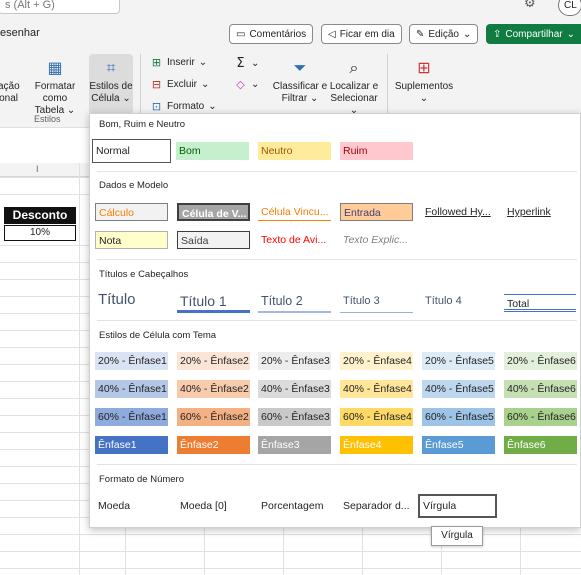 Image resolution: width=581 pixels, height=575 pixels. I want to click on conditional-format-label-1: ação, so click(10, 86).